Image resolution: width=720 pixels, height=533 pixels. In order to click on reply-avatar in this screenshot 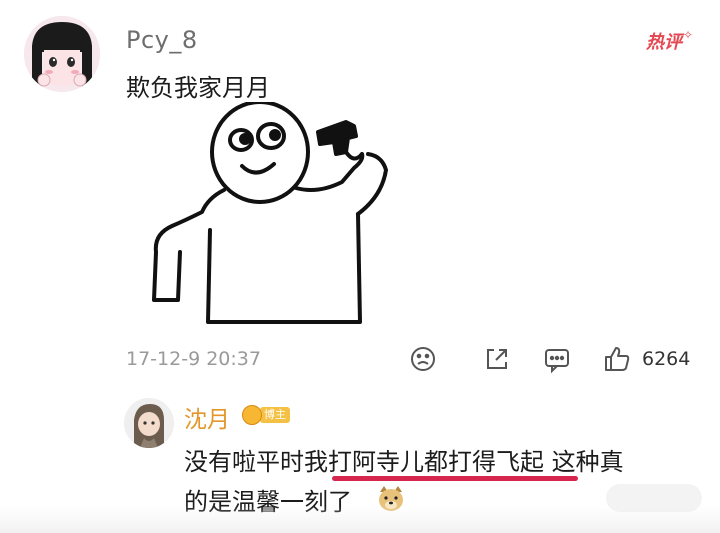, I will do `click(149, 423)`.